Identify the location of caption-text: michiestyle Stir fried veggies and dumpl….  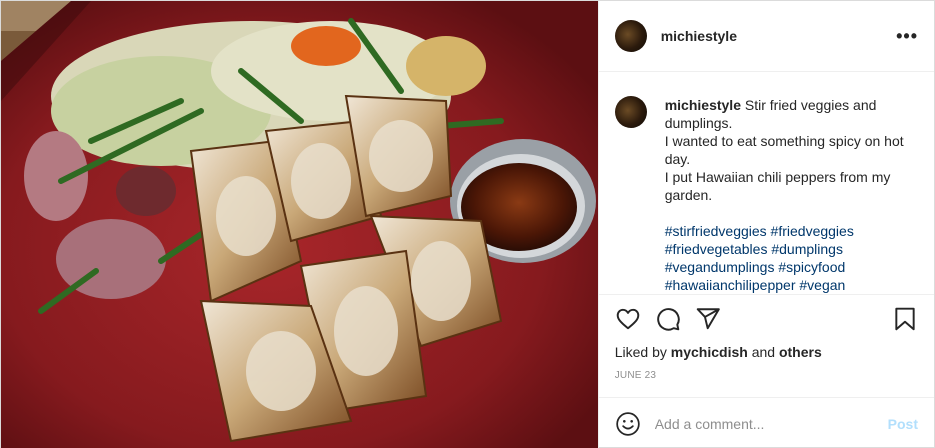
(785, 195).